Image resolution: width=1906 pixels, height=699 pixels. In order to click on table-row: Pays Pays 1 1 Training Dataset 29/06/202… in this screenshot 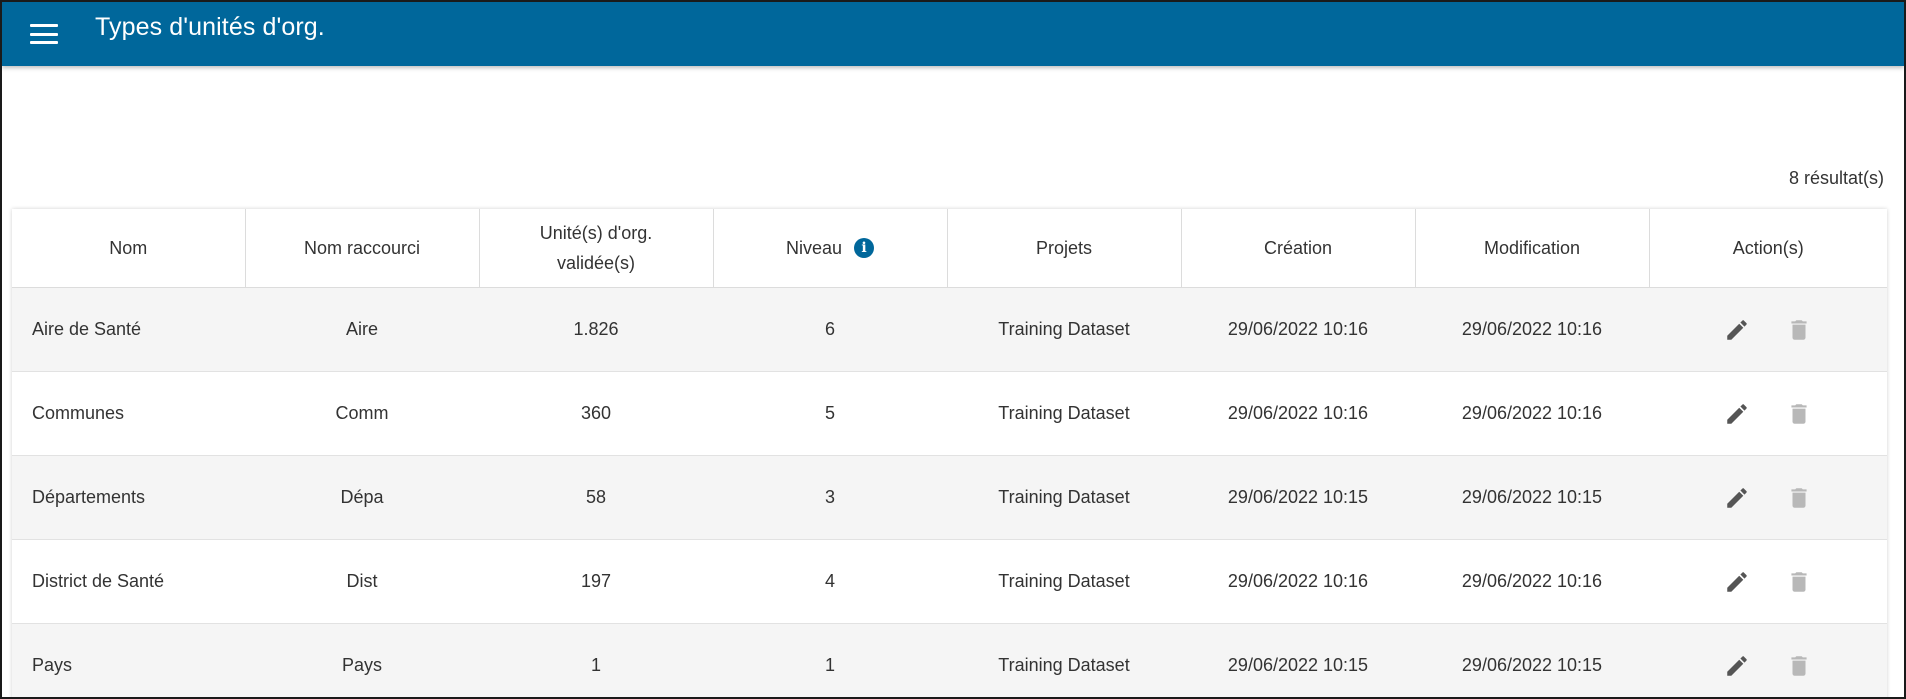, I will do `click(949, 660)`.